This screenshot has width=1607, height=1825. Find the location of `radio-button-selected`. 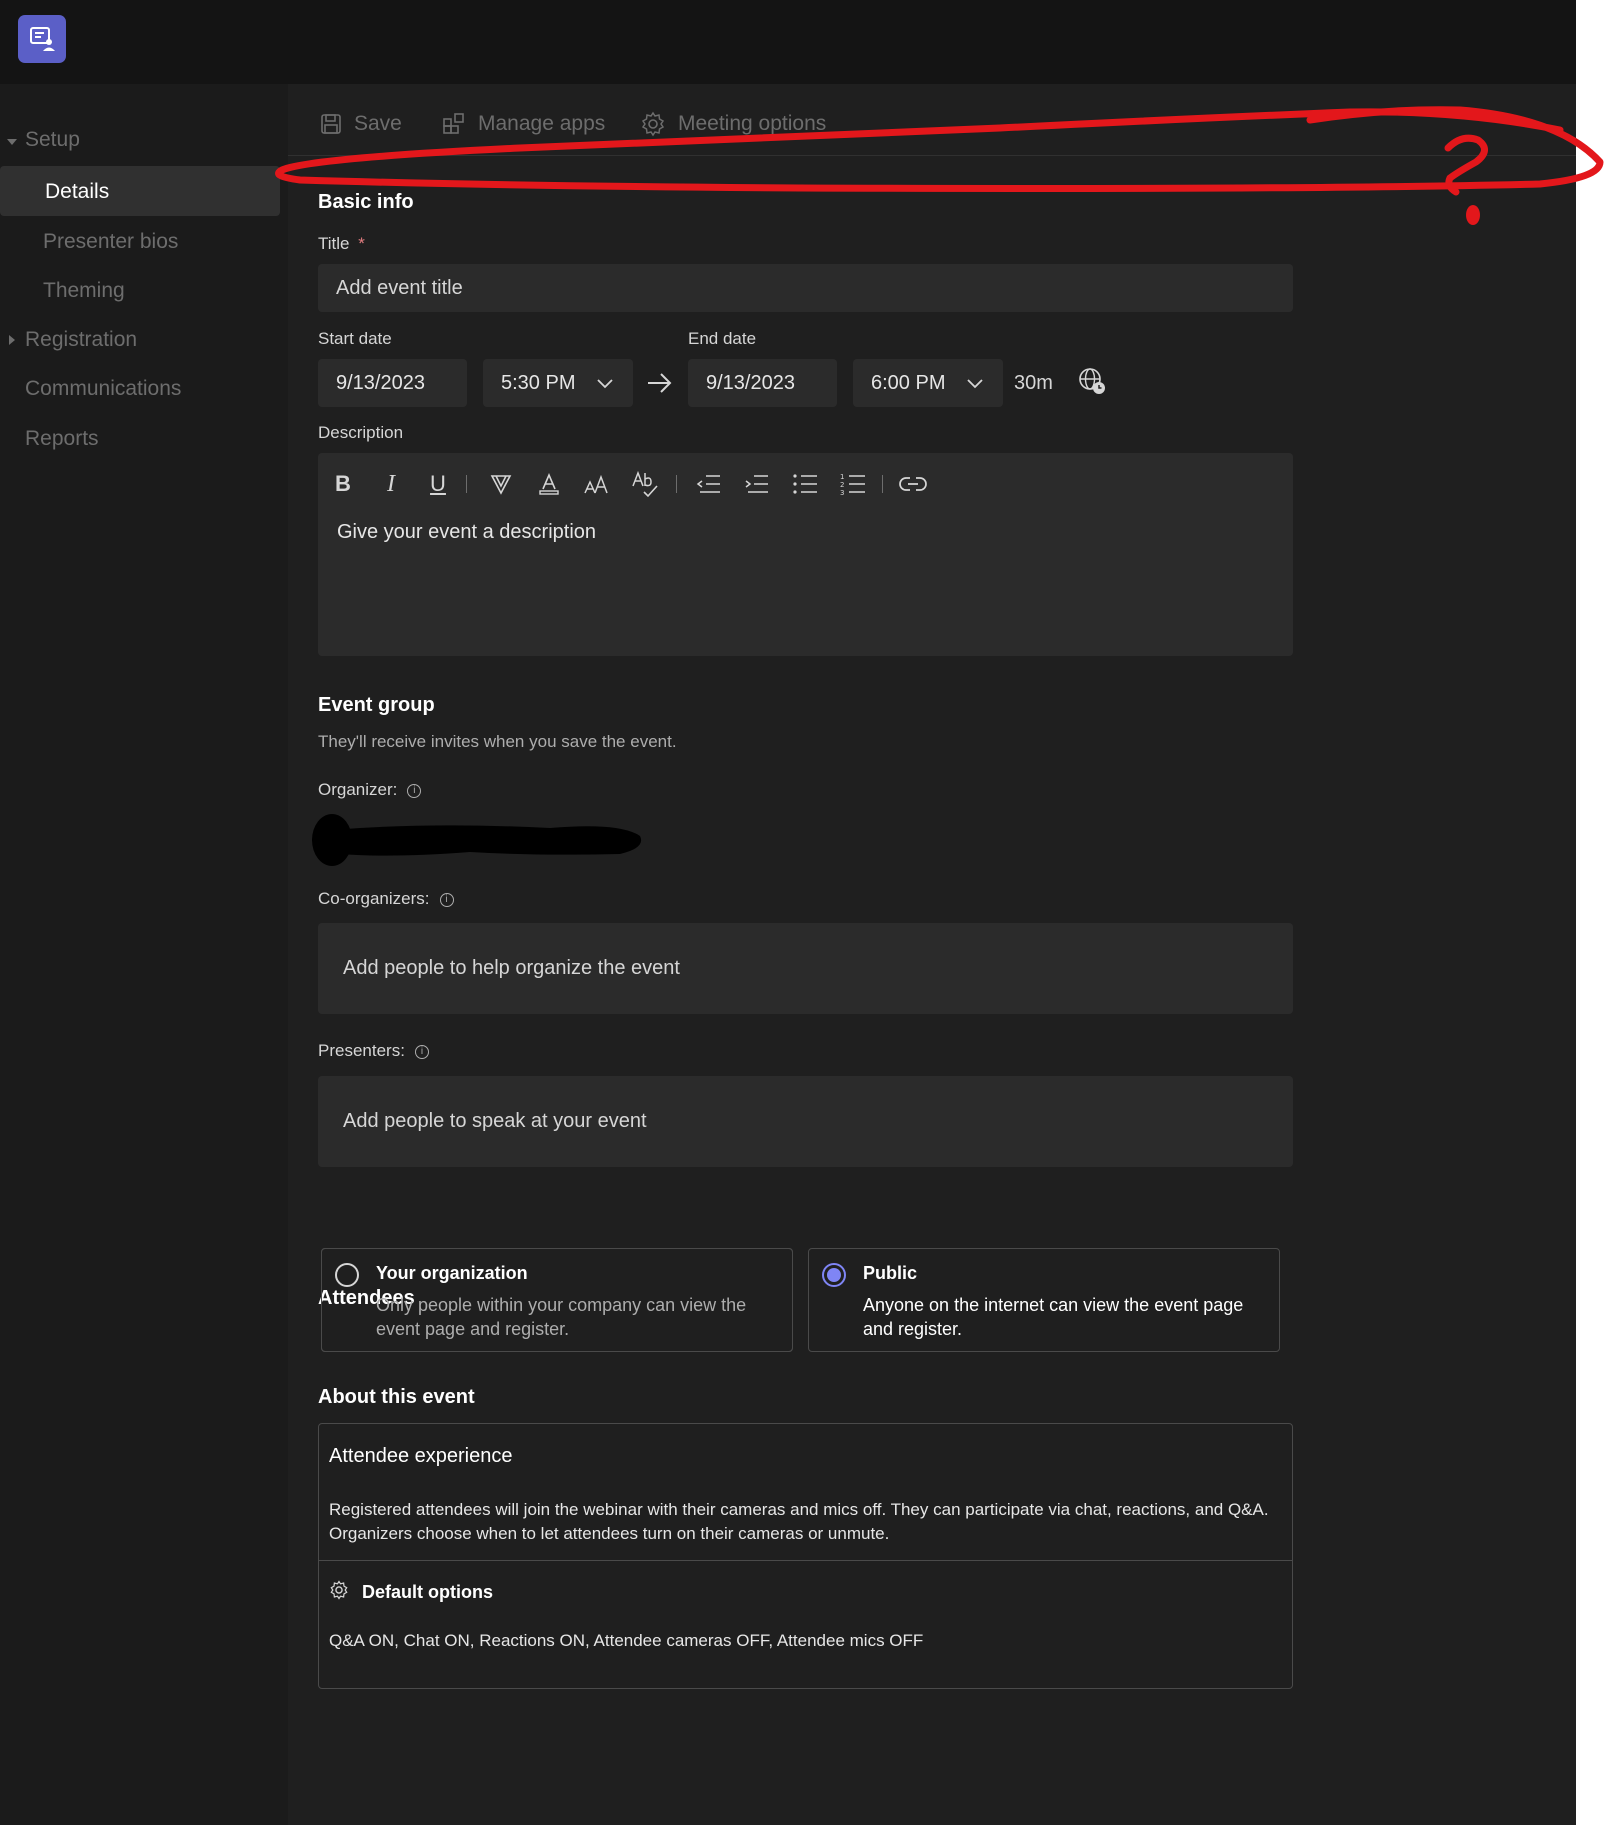

radio-button-selected is located at coordinates (834, 1275).